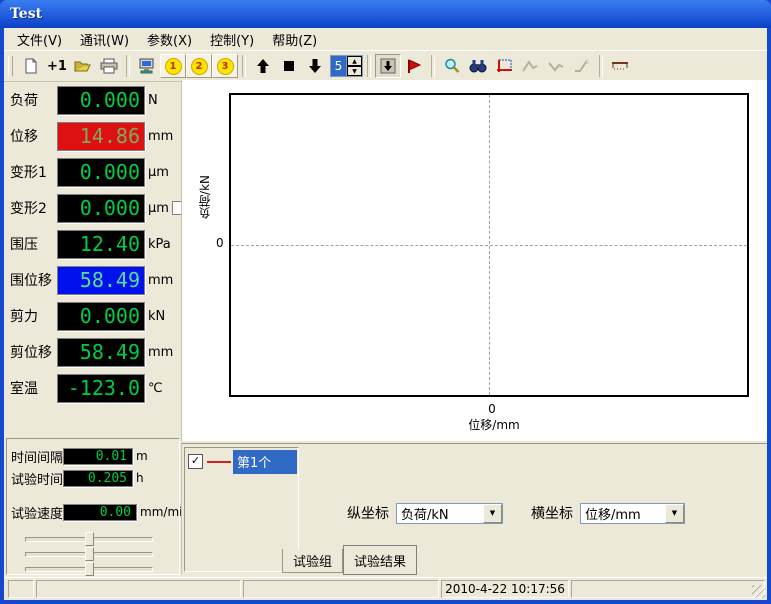 The image size is (771, 604). I want to click on red-flag-icon, so click(414, 66).